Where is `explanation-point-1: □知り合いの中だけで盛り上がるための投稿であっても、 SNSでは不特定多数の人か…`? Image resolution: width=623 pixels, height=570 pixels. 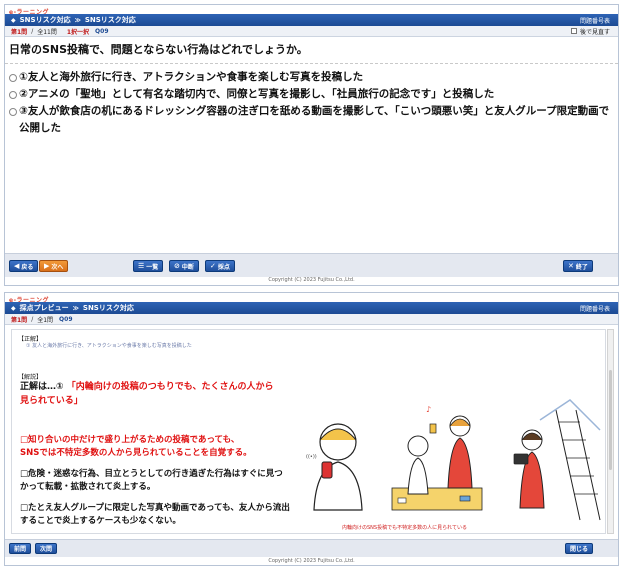 explanation-point-1: □知り合いの中だけで盛り上がるための投稿であっても、 SNSでは不特定多数の人か… is located at coordinates (136, 446).